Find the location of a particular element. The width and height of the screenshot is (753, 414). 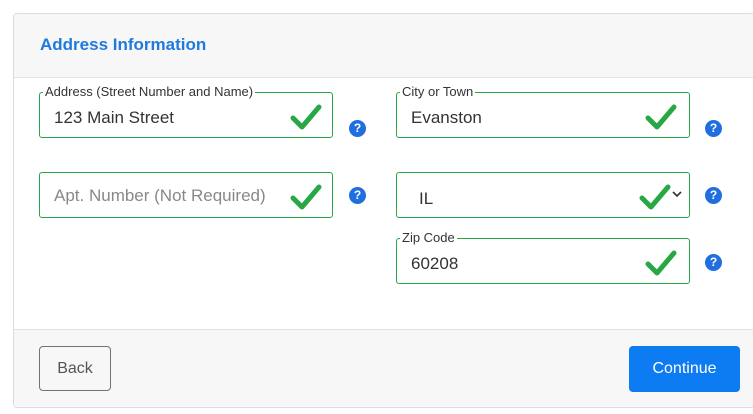

address-value: 123 Main Street is located at coordinates (114, 117).